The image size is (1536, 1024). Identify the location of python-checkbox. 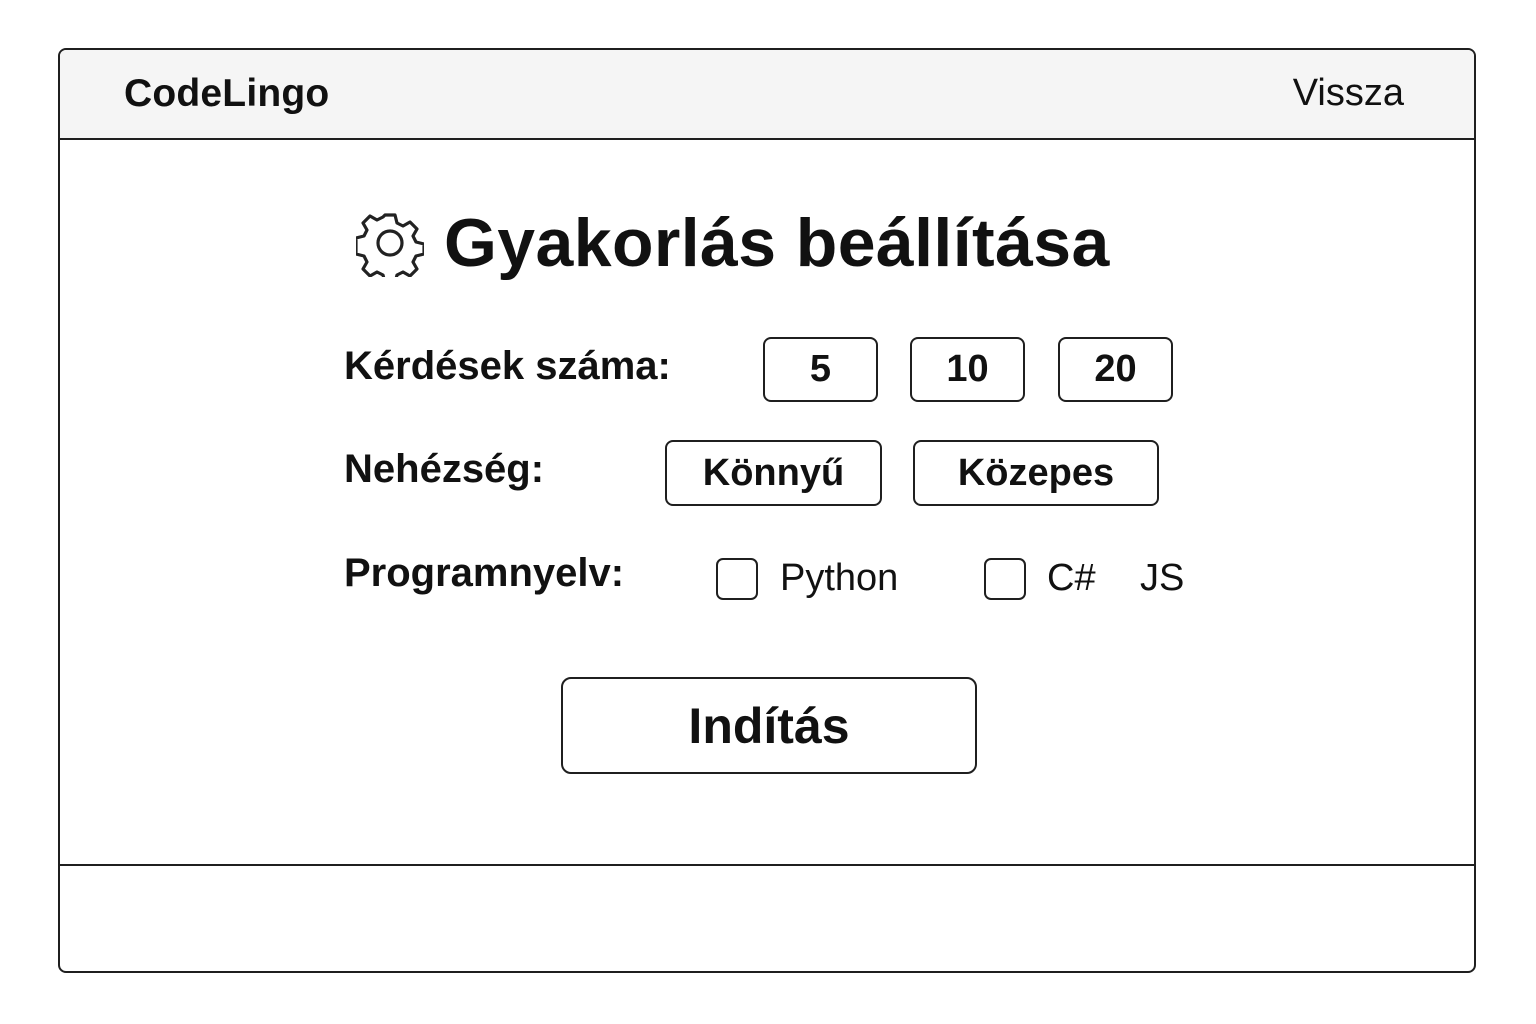
(737, 579).